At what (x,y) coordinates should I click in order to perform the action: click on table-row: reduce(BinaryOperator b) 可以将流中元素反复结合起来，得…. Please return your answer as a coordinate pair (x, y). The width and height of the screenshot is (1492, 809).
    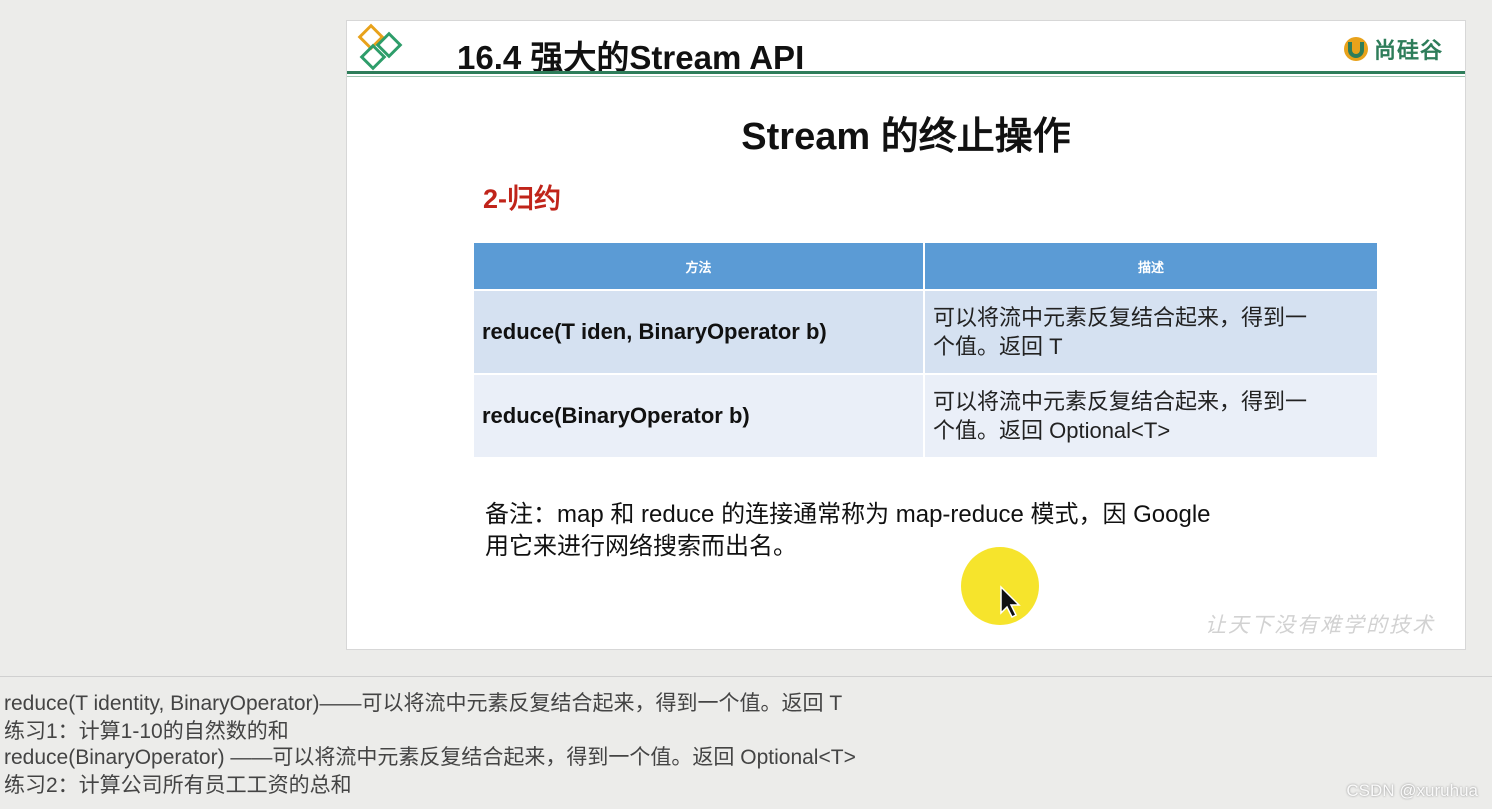
    Looking at the image, I should click on (925, 415).